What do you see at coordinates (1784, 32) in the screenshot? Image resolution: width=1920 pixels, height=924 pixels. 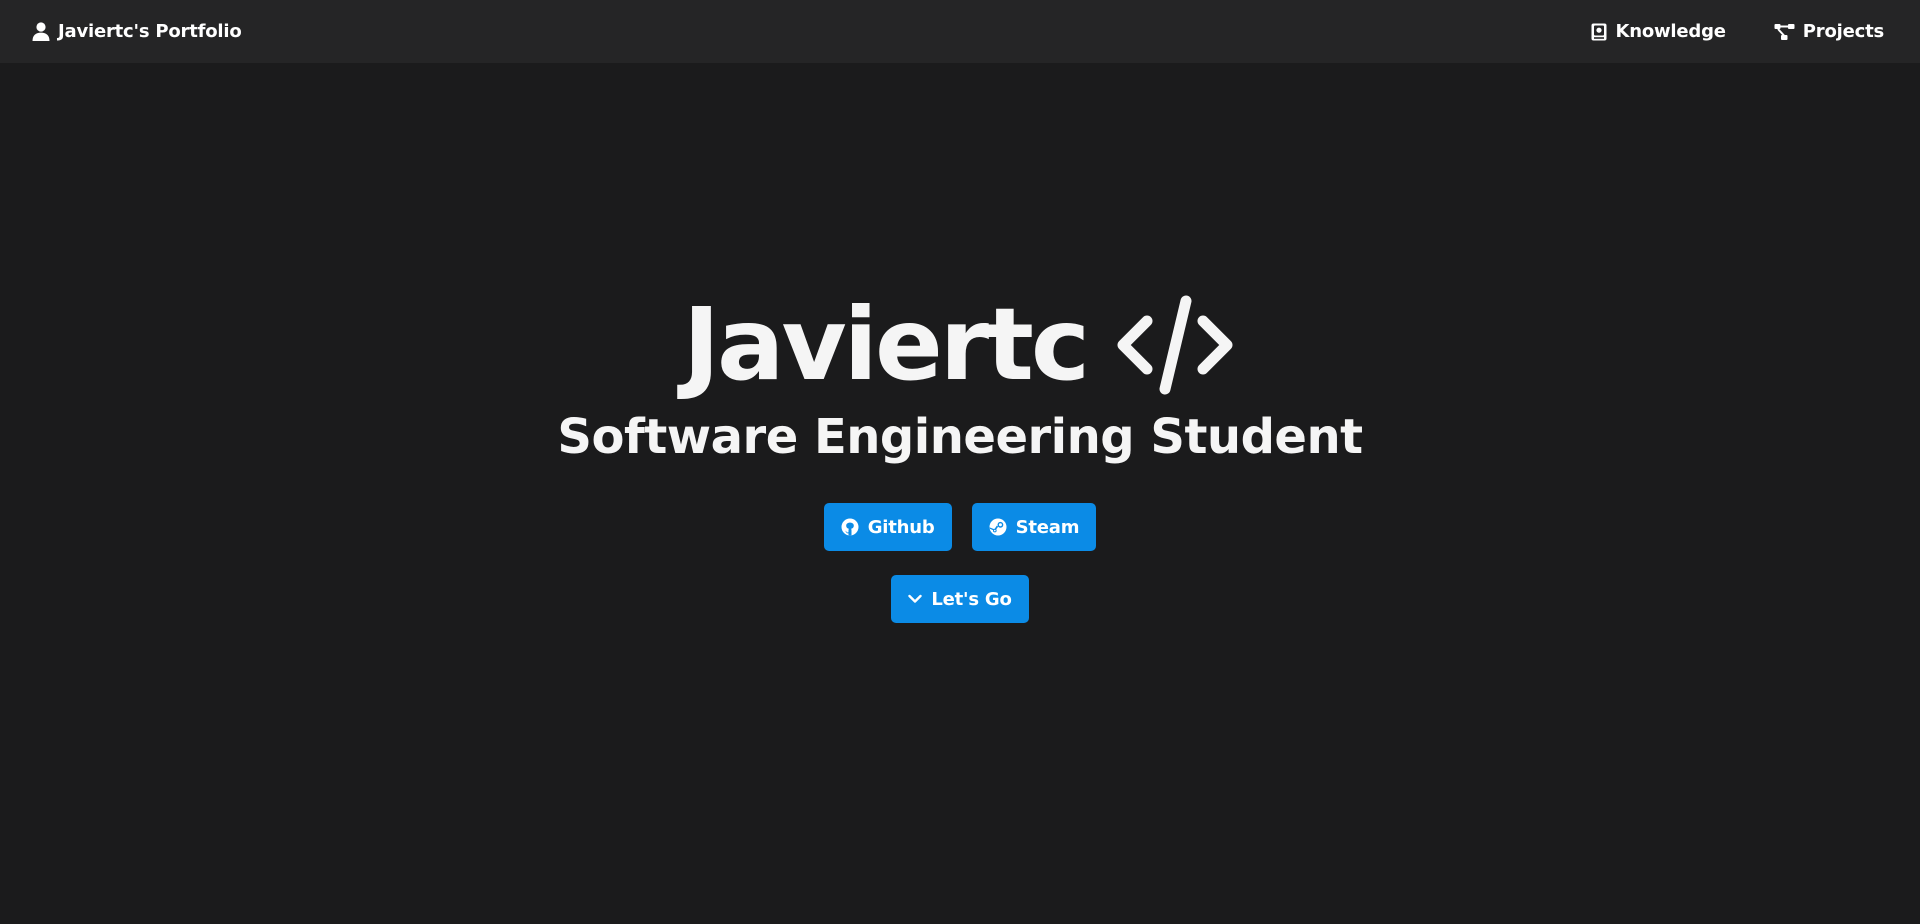 I see `sitemap-icon` at bounding box center [1784, 32].